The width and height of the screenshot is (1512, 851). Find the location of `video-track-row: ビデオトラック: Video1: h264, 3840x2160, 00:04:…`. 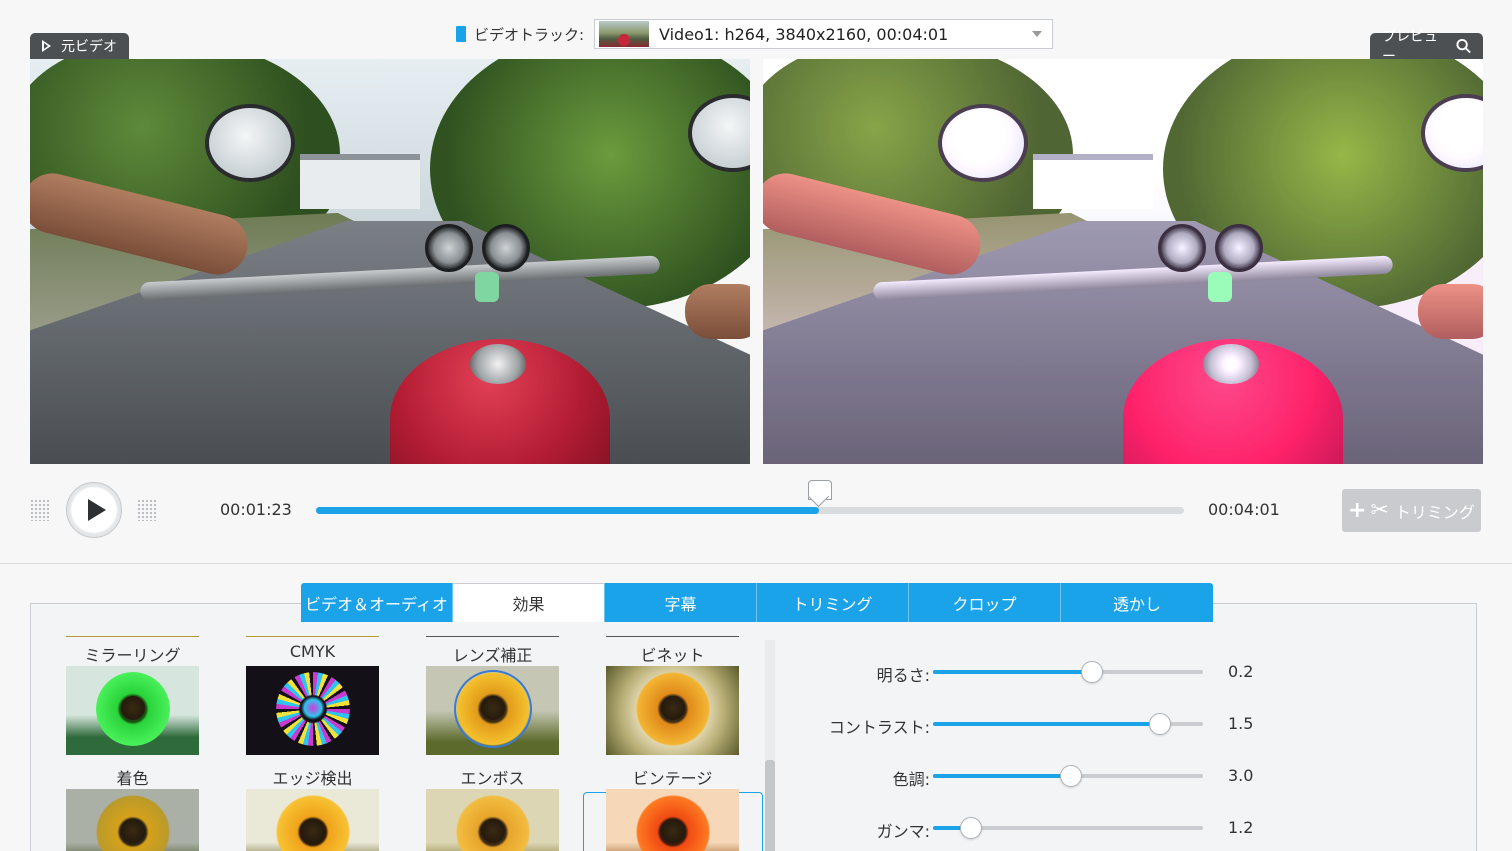

video-track-row: ビデオトラック: Video1: h264, 3840x2160, 00:04:… is located at coordinates (754, 34).